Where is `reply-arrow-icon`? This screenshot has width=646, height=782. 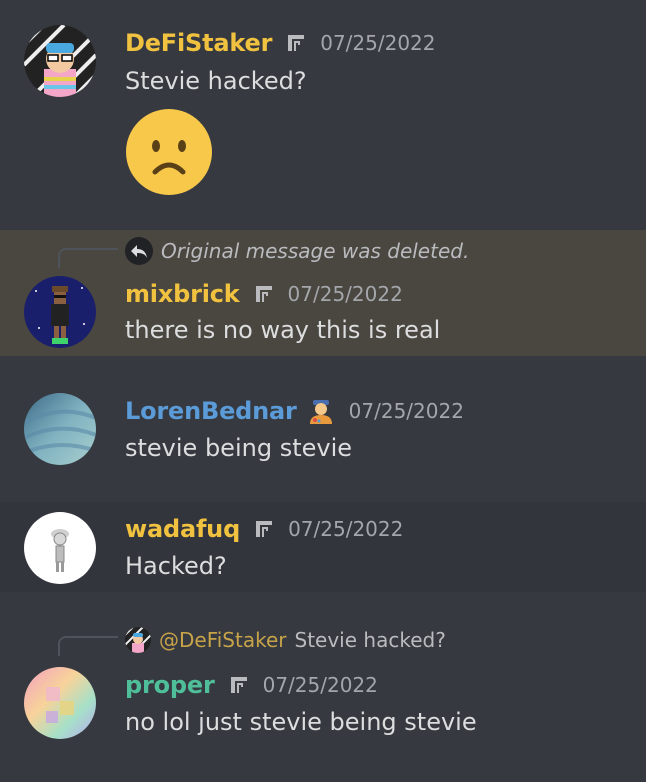
reply-arrow-icon is located at coordinates (139, 251).